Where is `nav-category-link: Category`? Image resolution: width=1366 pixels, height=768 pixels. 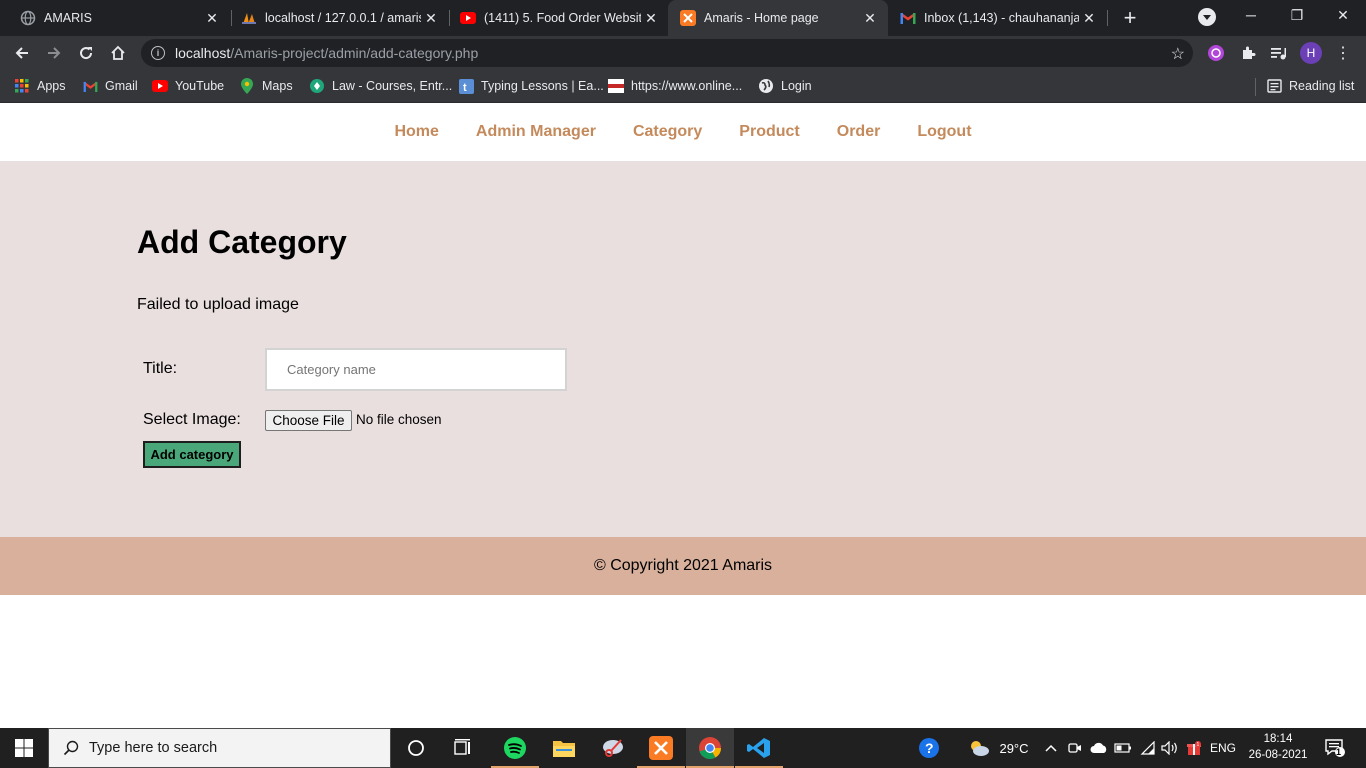
nav-category-link: Category is located at coordinates (667, 132).